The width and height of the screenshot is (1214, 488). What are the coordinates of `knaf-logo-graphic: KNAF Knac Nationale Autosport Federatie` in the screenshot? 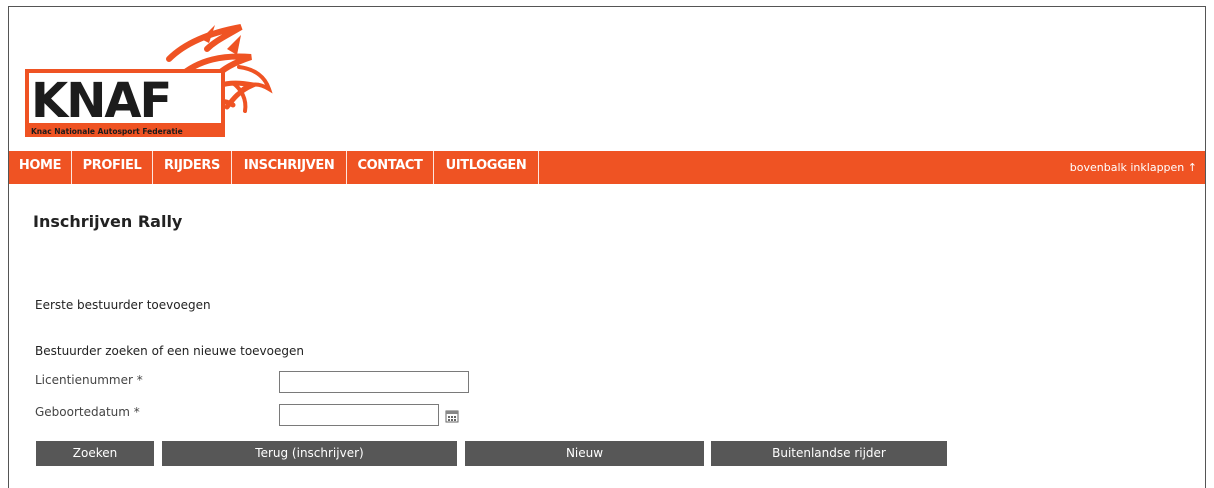 It's located at (149, 80).